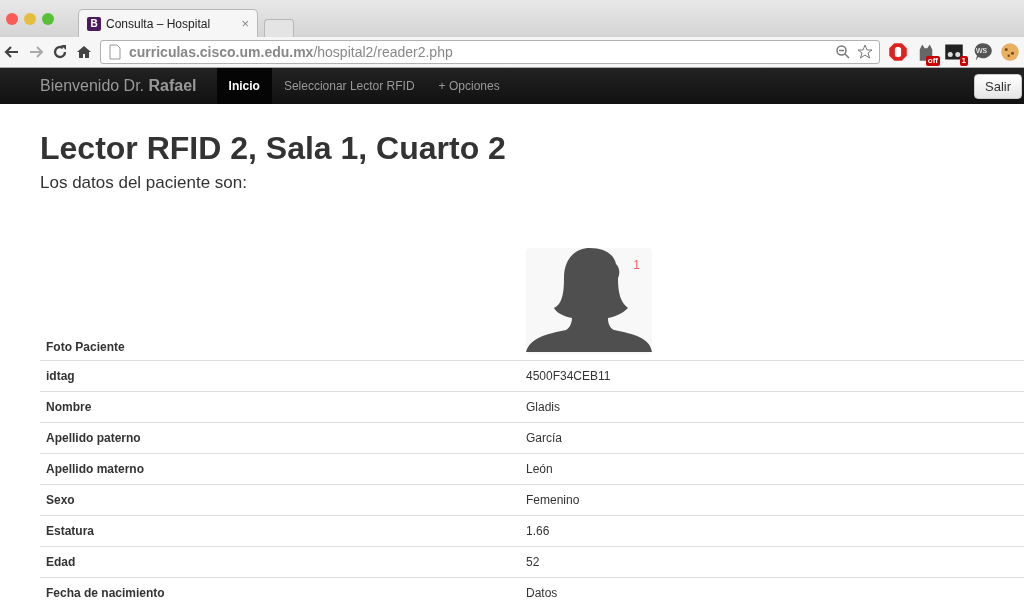  I want to click on photo-count: 1, so click(636, 264).